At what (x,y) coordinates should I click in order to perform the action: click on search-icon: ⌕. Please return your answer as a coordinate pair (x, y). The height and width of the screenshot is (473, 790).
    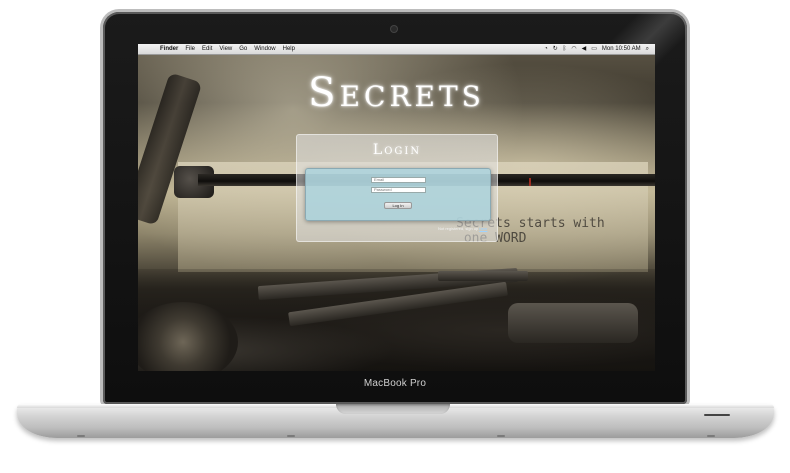
    Looking at the image, I should click on (647, 49).